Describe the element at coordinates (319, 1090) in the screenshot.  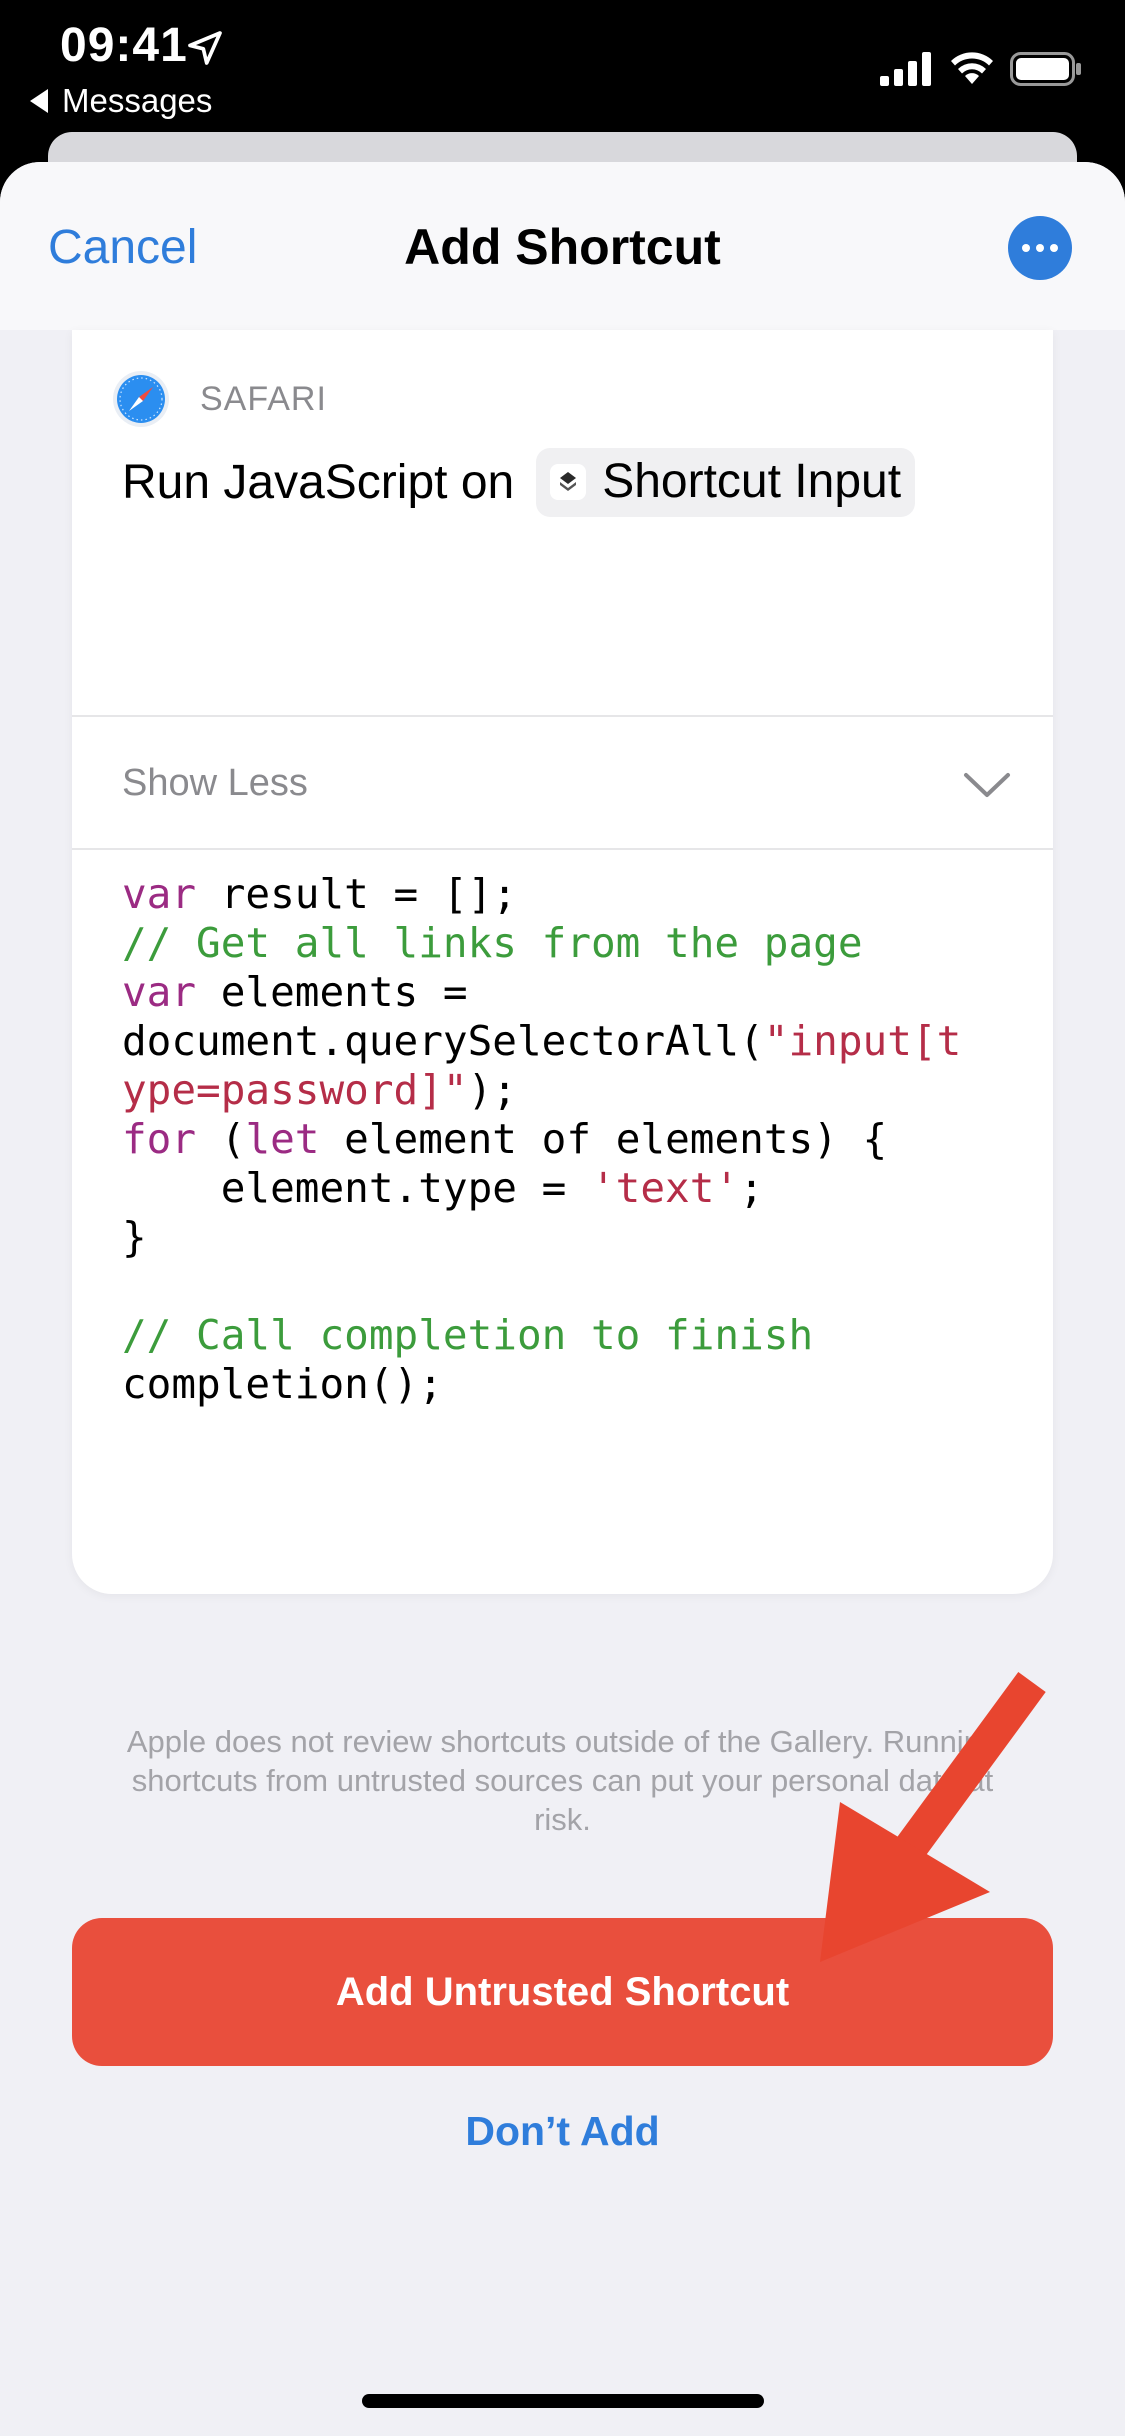
I see `code-line-5: ype=password]");` at that location.